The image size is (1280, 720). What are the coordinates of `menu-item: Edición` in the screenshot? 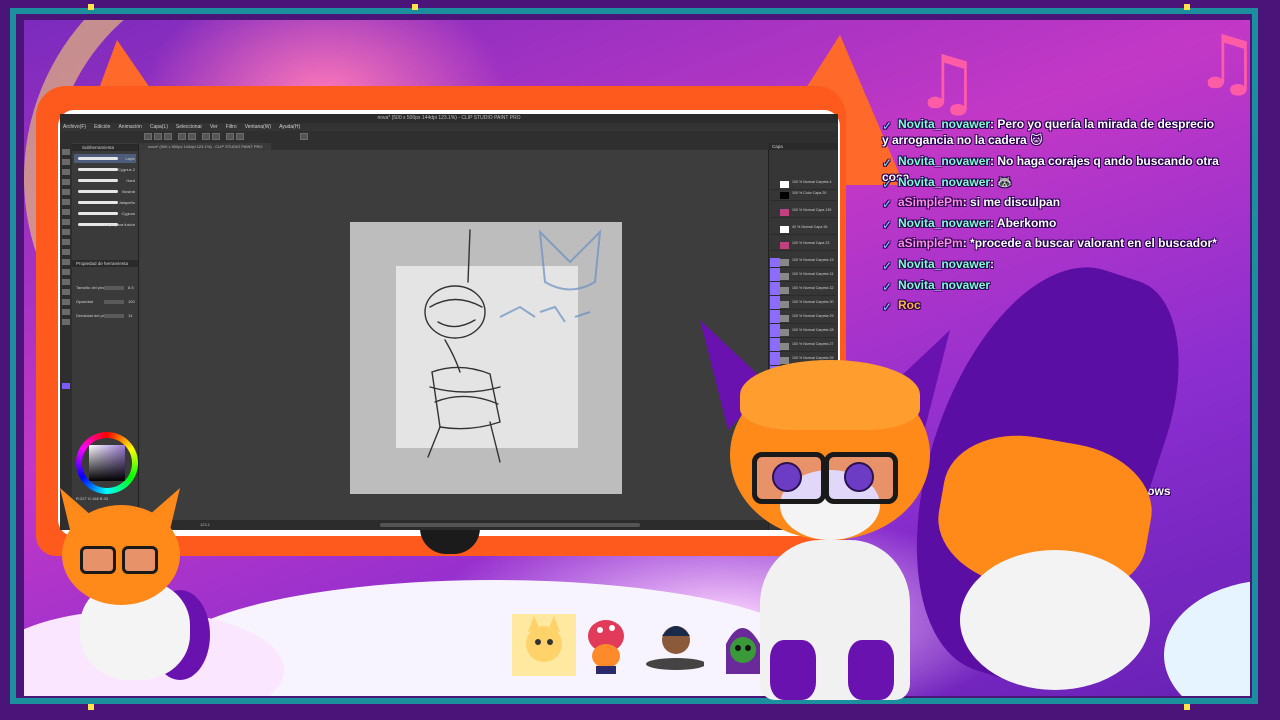 It's located at (102, 127).